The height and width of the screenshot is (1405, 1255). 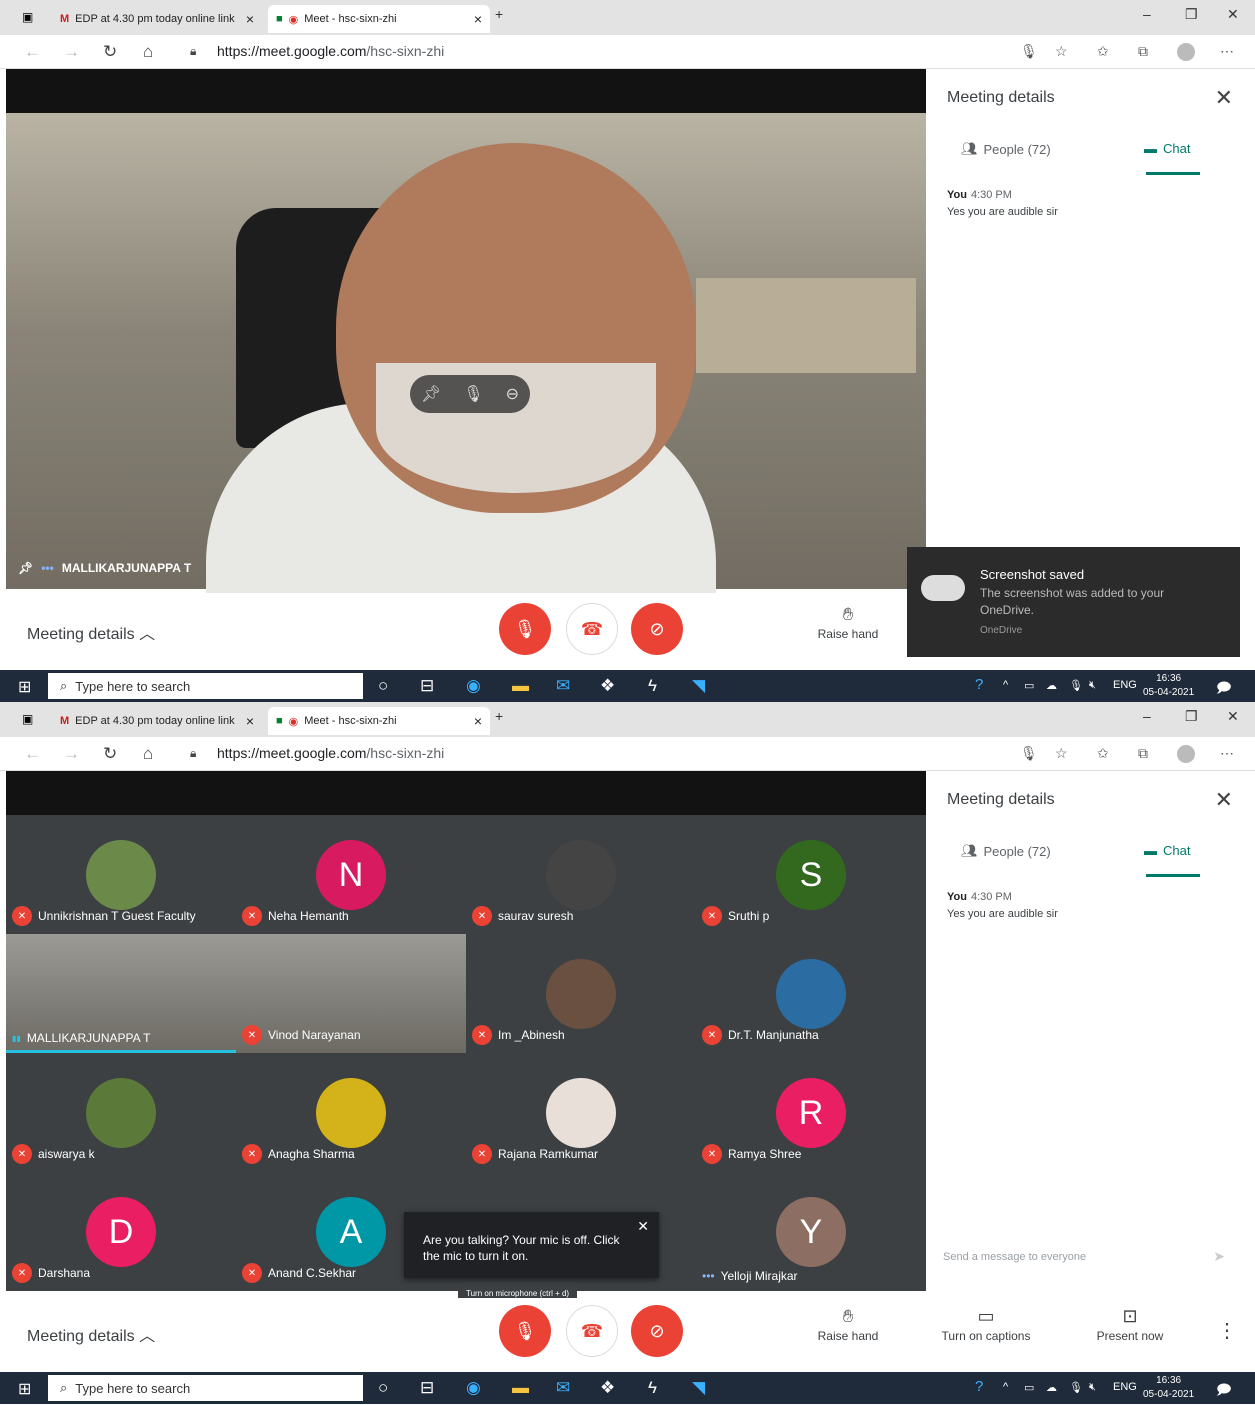 I want to click on participant-tile: N ✕ Neha Hemanth, so click(x=351, y=874).